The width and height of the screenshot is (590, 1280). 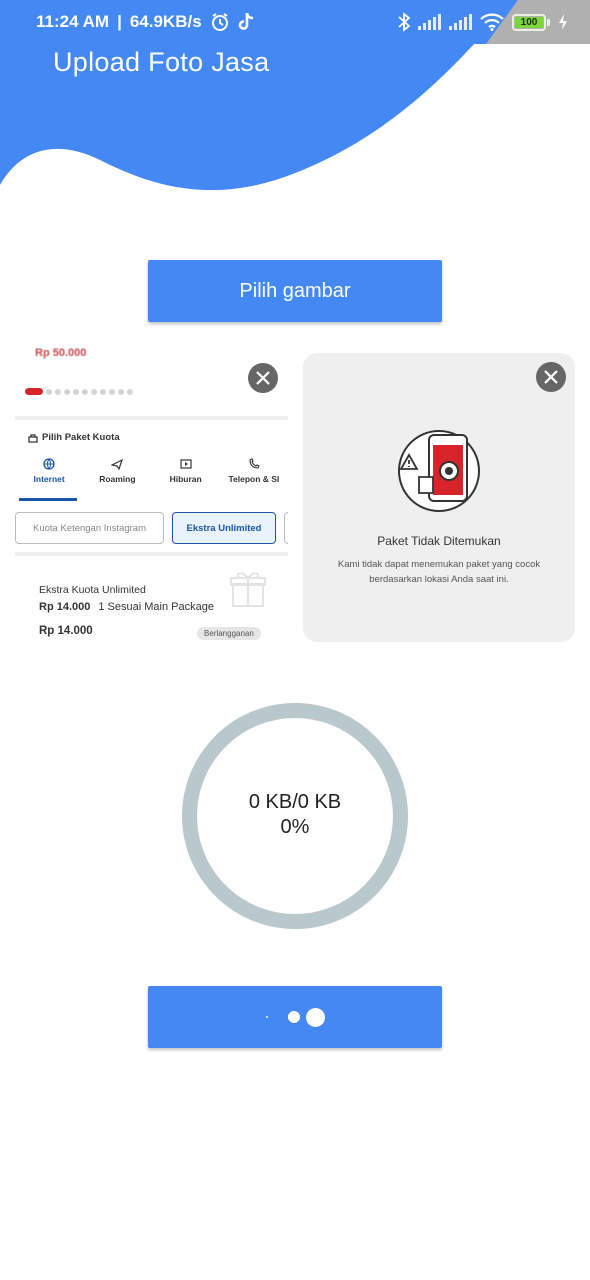 I want to click on pick-image-button: Pilih gambar, so click(x=295, y=291).